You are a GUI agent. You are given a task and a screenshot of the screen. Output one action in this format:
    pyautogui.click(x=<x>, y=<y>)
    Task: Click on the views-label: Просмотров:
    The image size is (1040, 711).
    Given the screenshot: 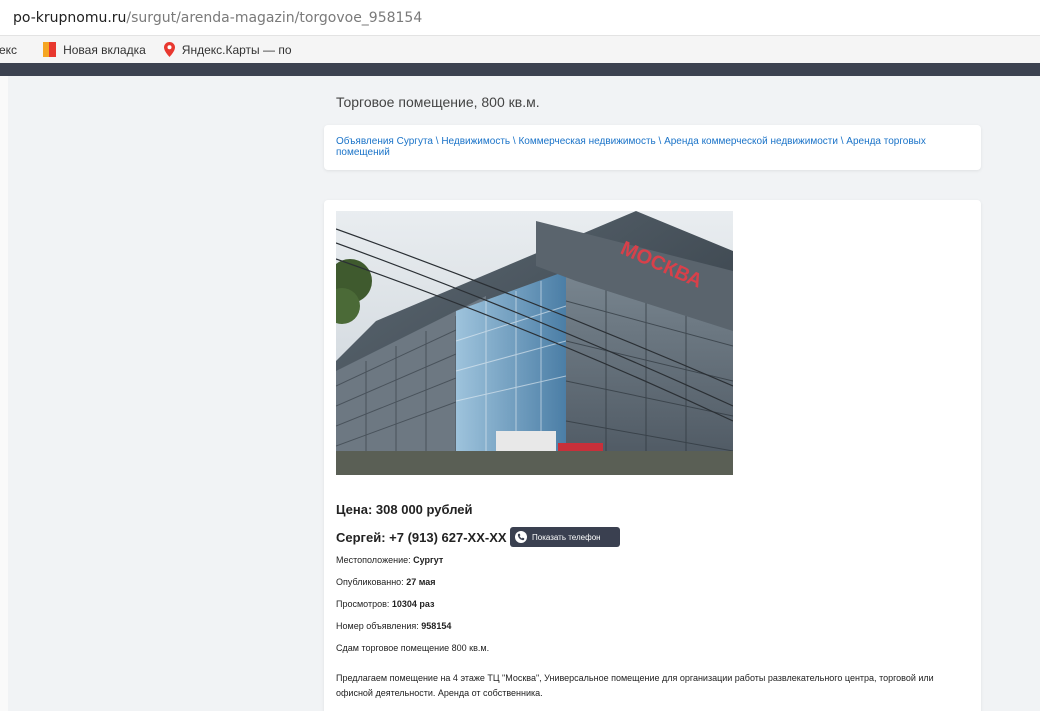 What is the action you would take?
    pyautogui.click(x=363, y=604)
    